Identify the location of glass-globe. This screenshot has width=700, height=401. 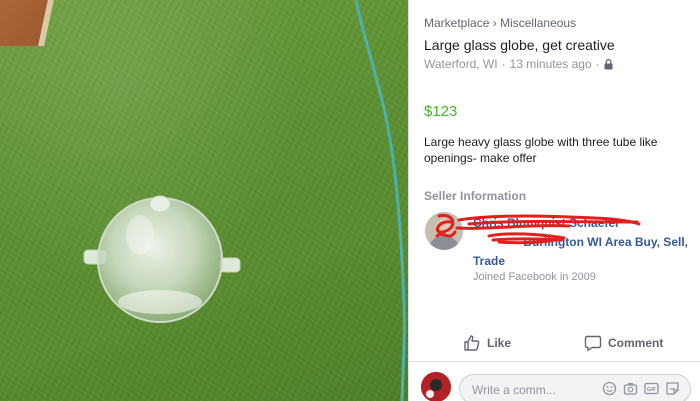
(162, 259).